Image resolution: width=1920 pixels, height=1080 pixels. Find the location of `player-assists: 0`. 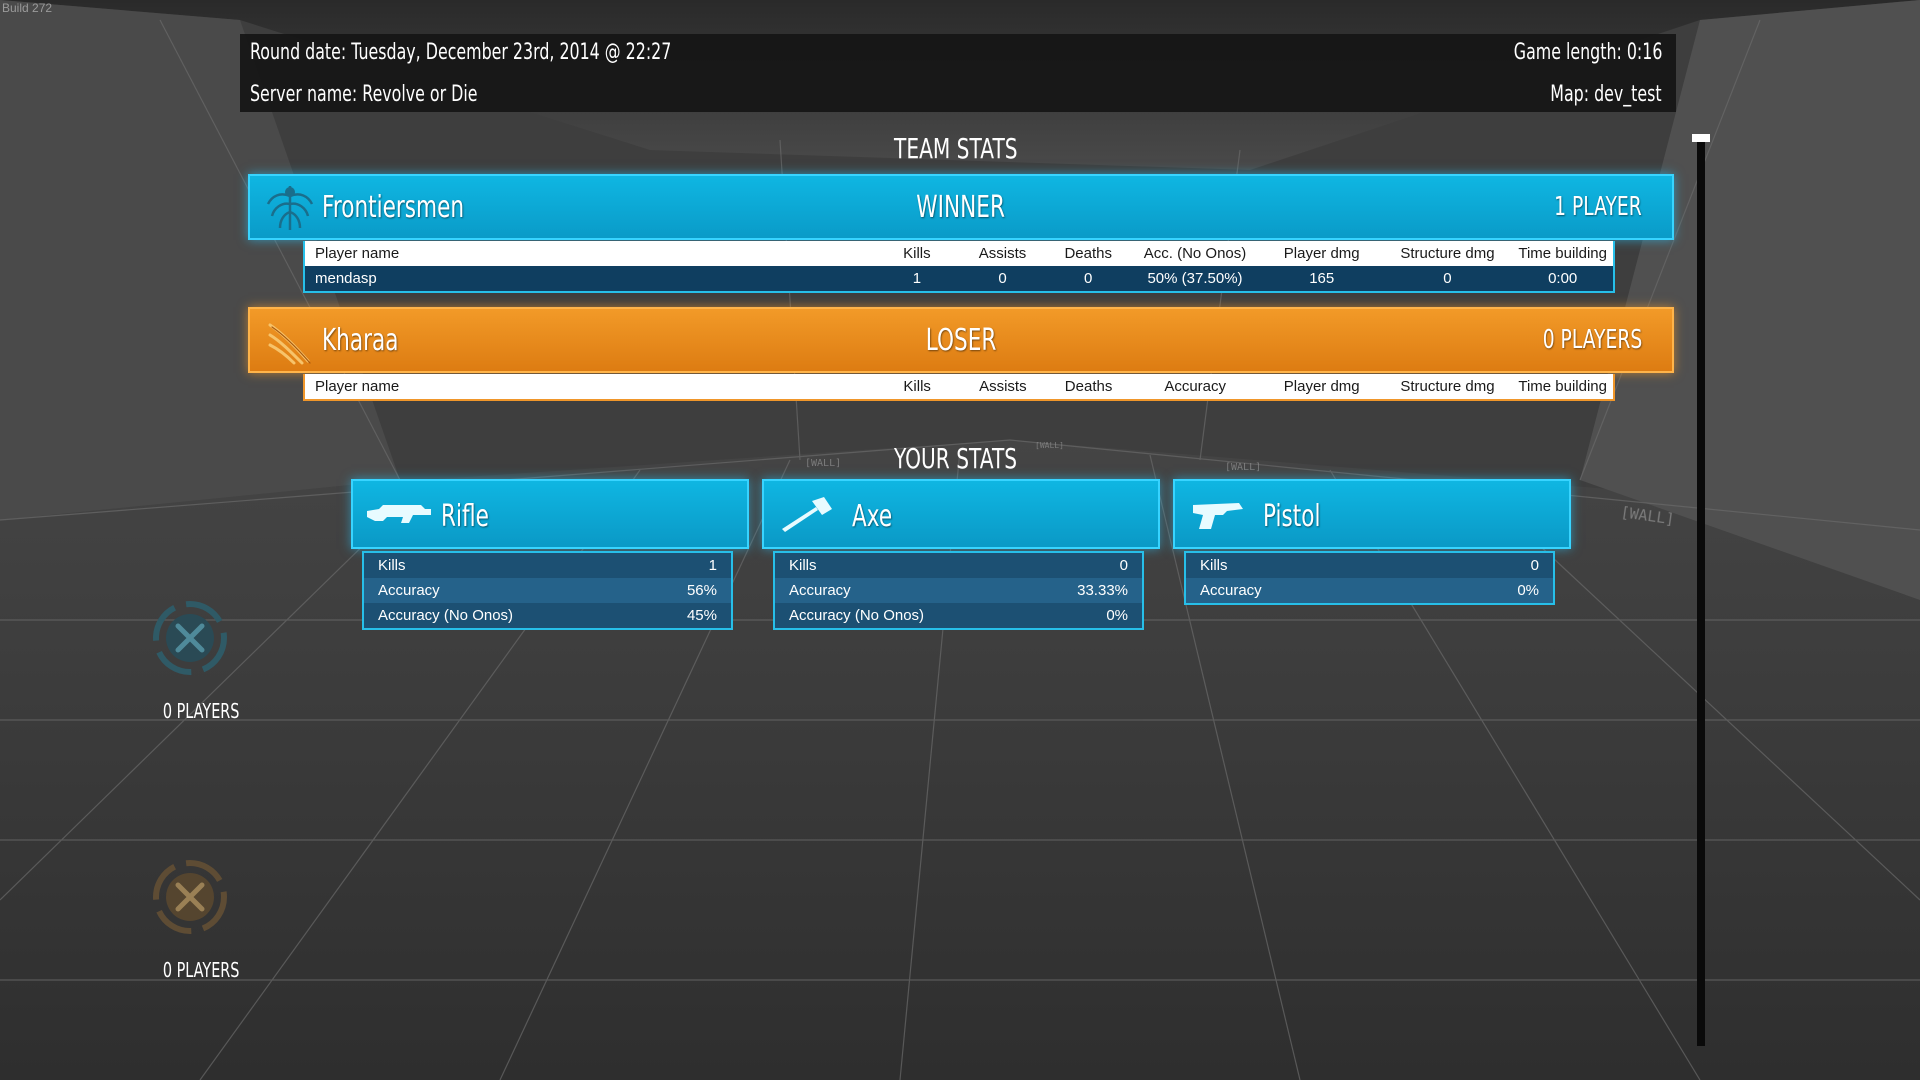

player-assists: 0 is located at coordinates (1002, 279).